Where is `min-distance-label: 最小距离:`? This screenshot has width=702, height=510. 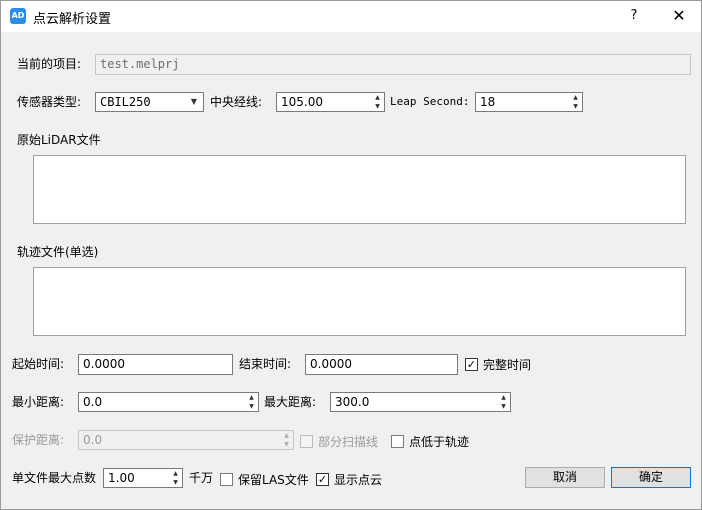 min-distance-label: 最小距离: is located at coordinates (38, 402).